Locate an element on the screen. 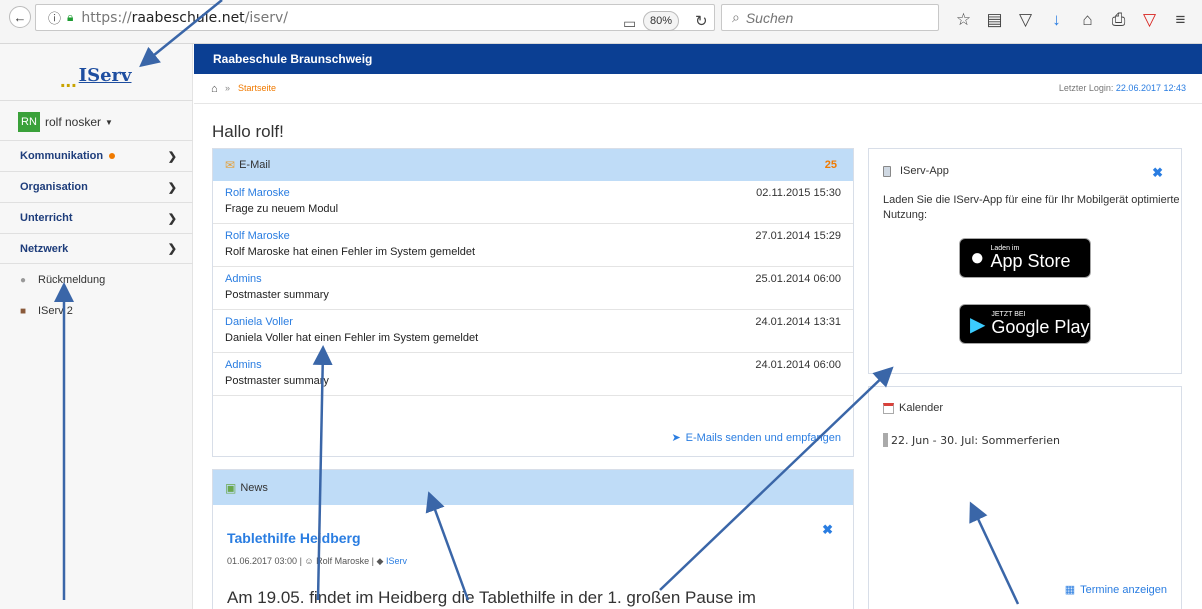  url-text: https://raabeschule.net/iserv/ is located at coordinates (184, 18).